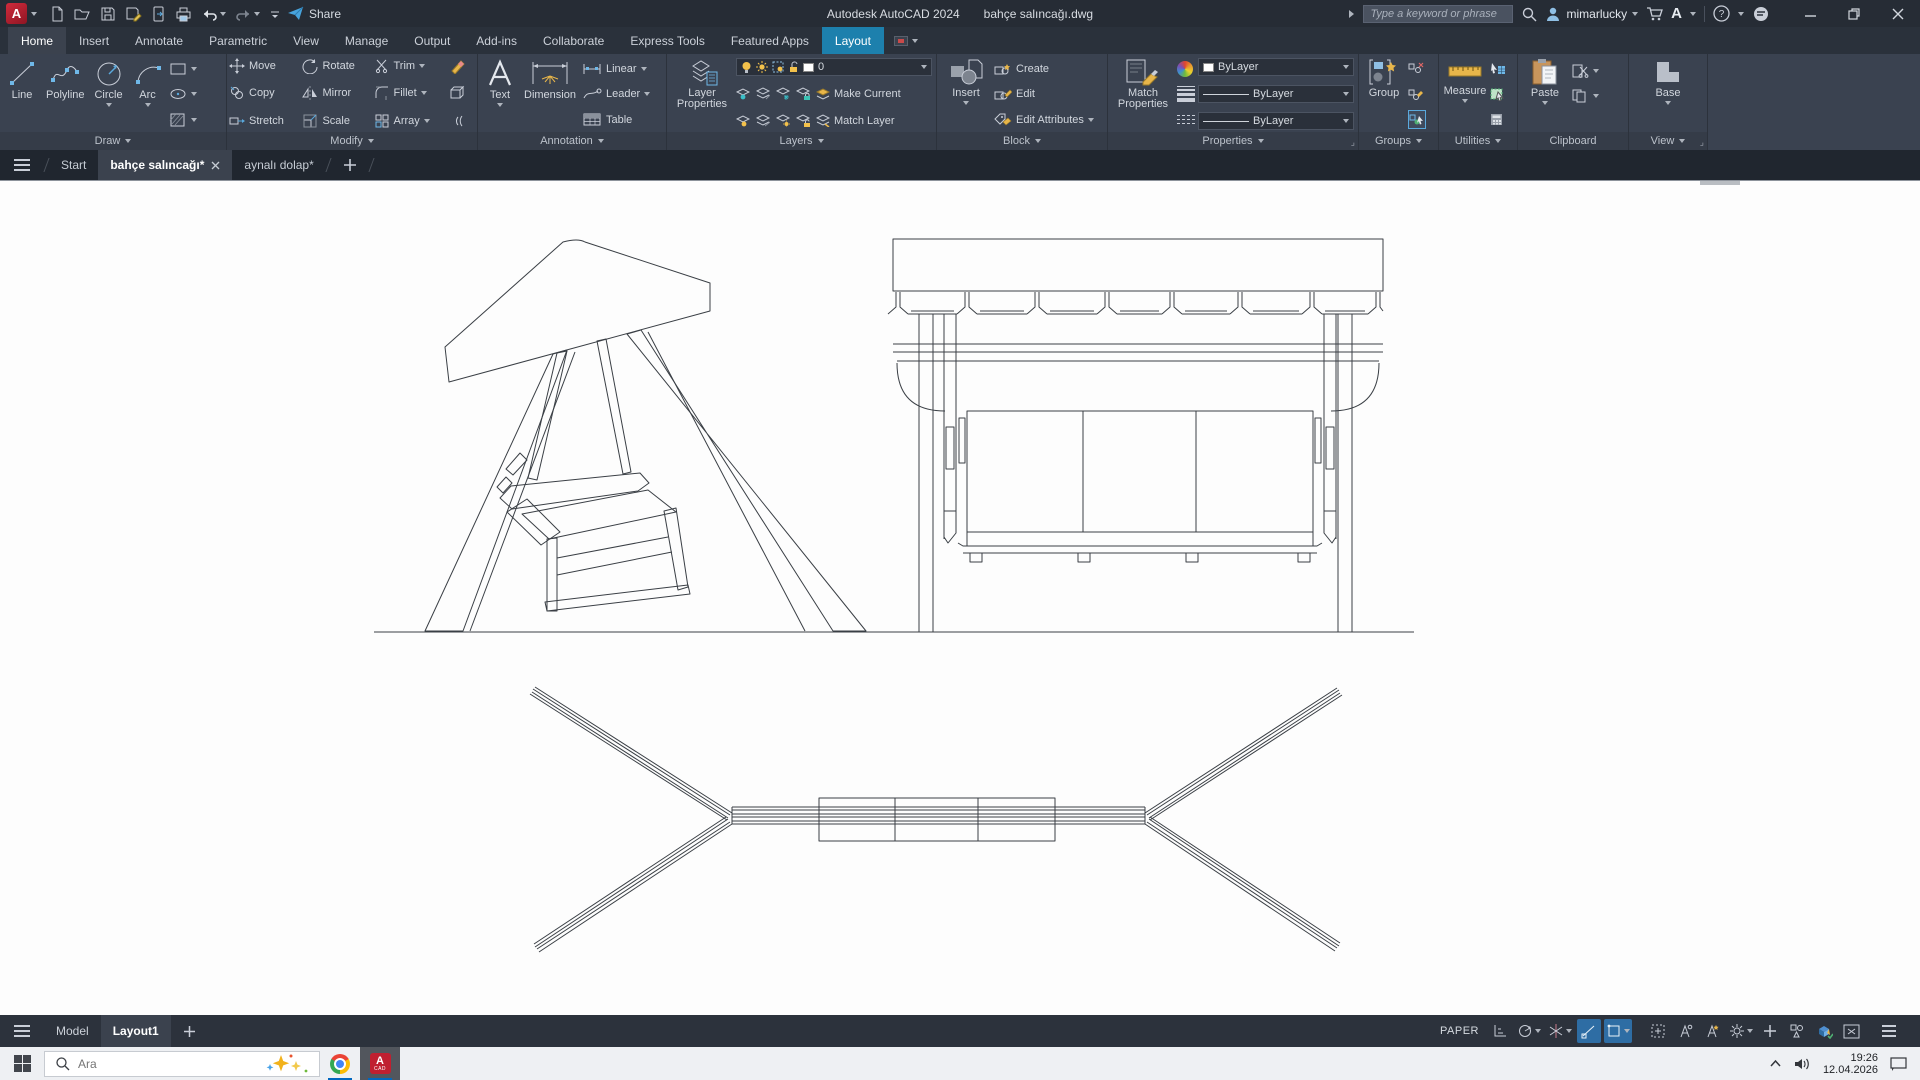  What do you see at coordinates (350, 165) in the screenshot?
I see `new-drawing-tab-button` at bounding box center [350, 165].